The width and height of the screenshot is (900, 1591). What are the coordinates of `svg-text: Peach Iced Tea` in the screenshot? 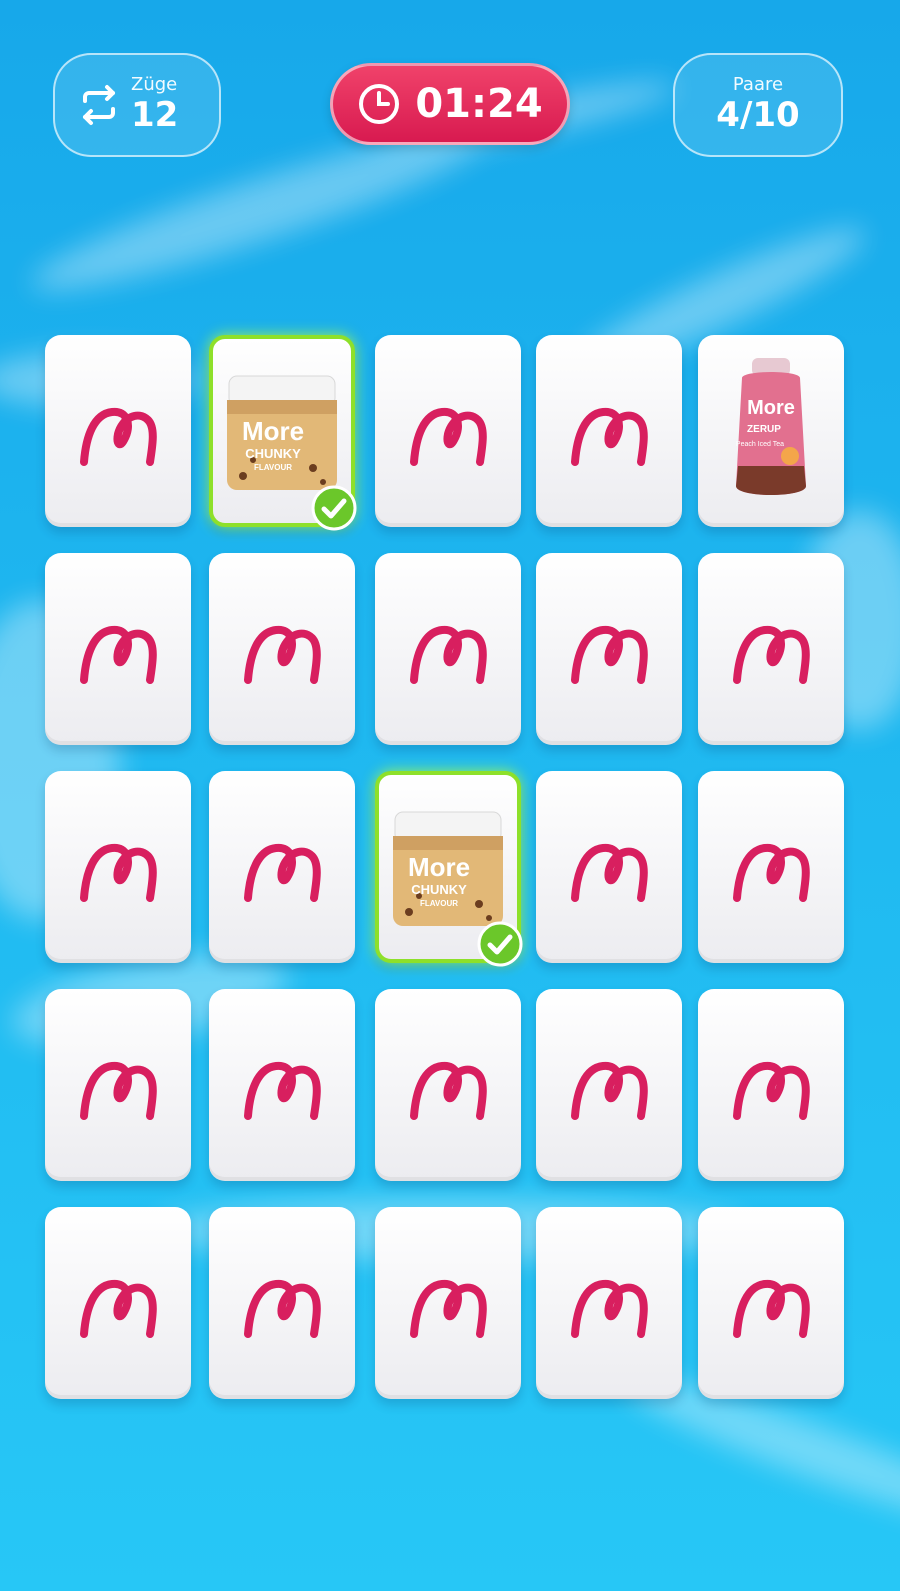 It's located at (760, 444).